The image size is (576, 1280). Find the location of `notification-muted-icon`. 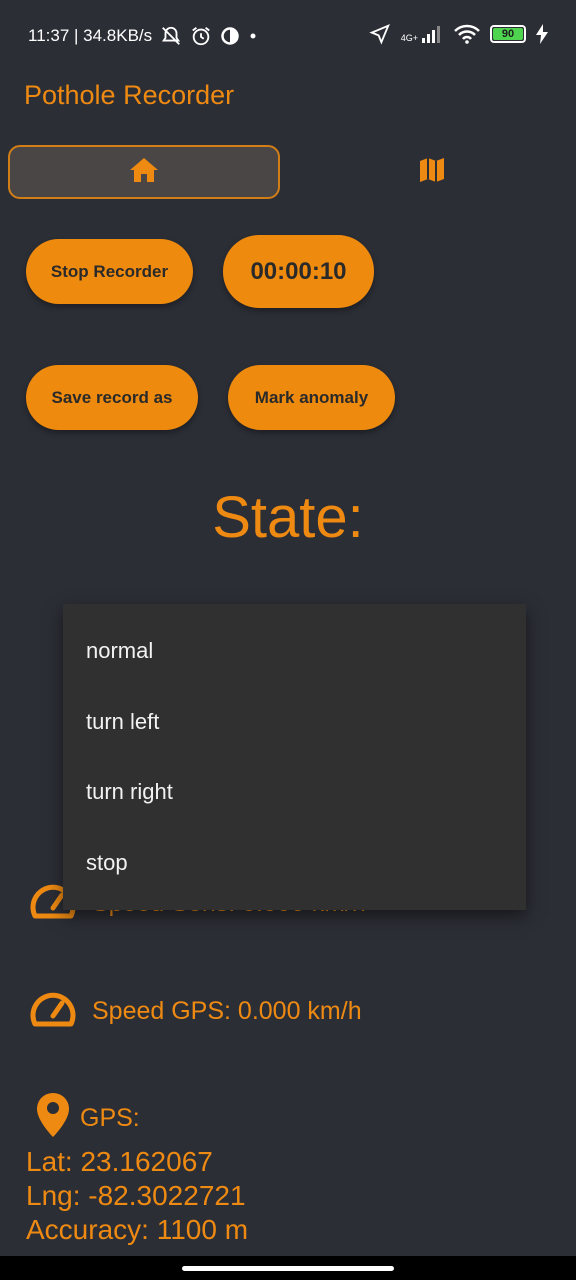

notification-muted-icon is located at coordinates (171, 36).